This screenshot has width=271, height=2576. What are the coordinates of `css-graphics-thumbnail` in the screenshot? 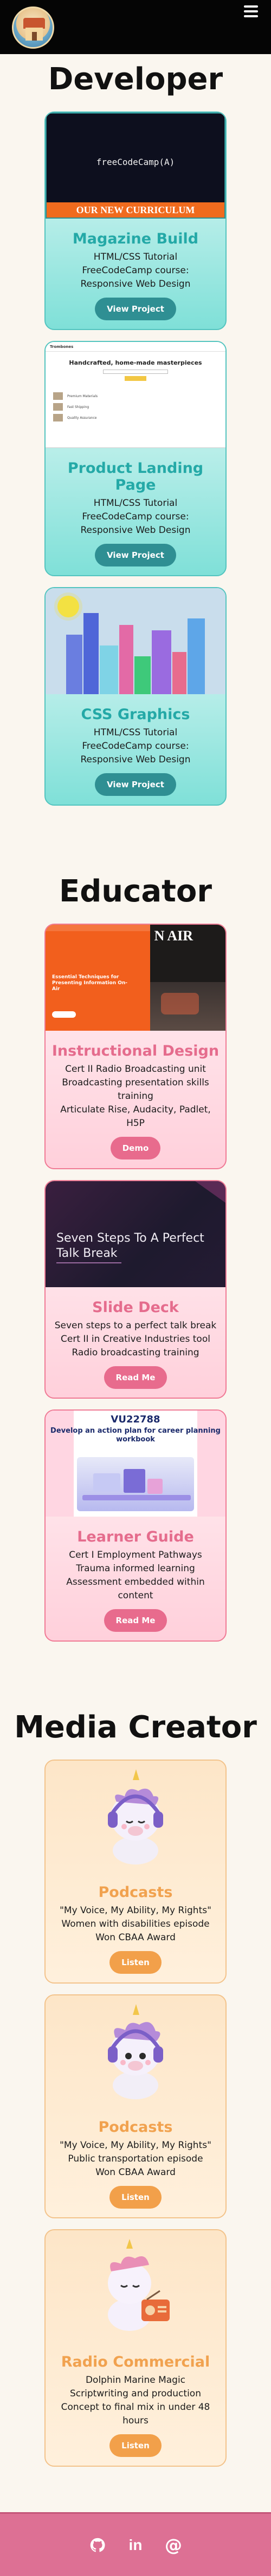 It's located at (135, 641).